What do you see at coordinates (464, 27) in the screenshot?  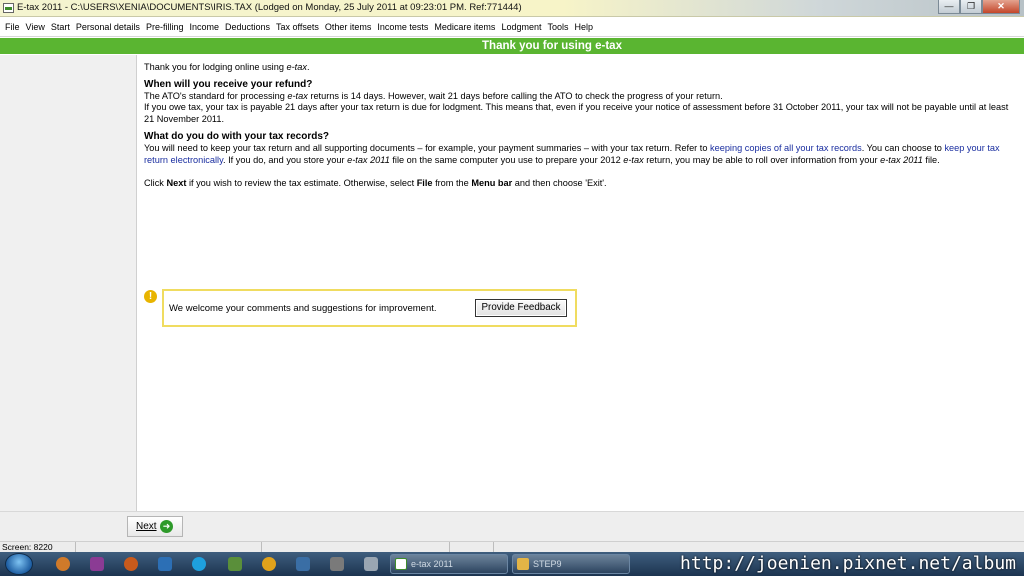 I see `menu-medicare-items: Medicare items` at bounding box center [464, 27].